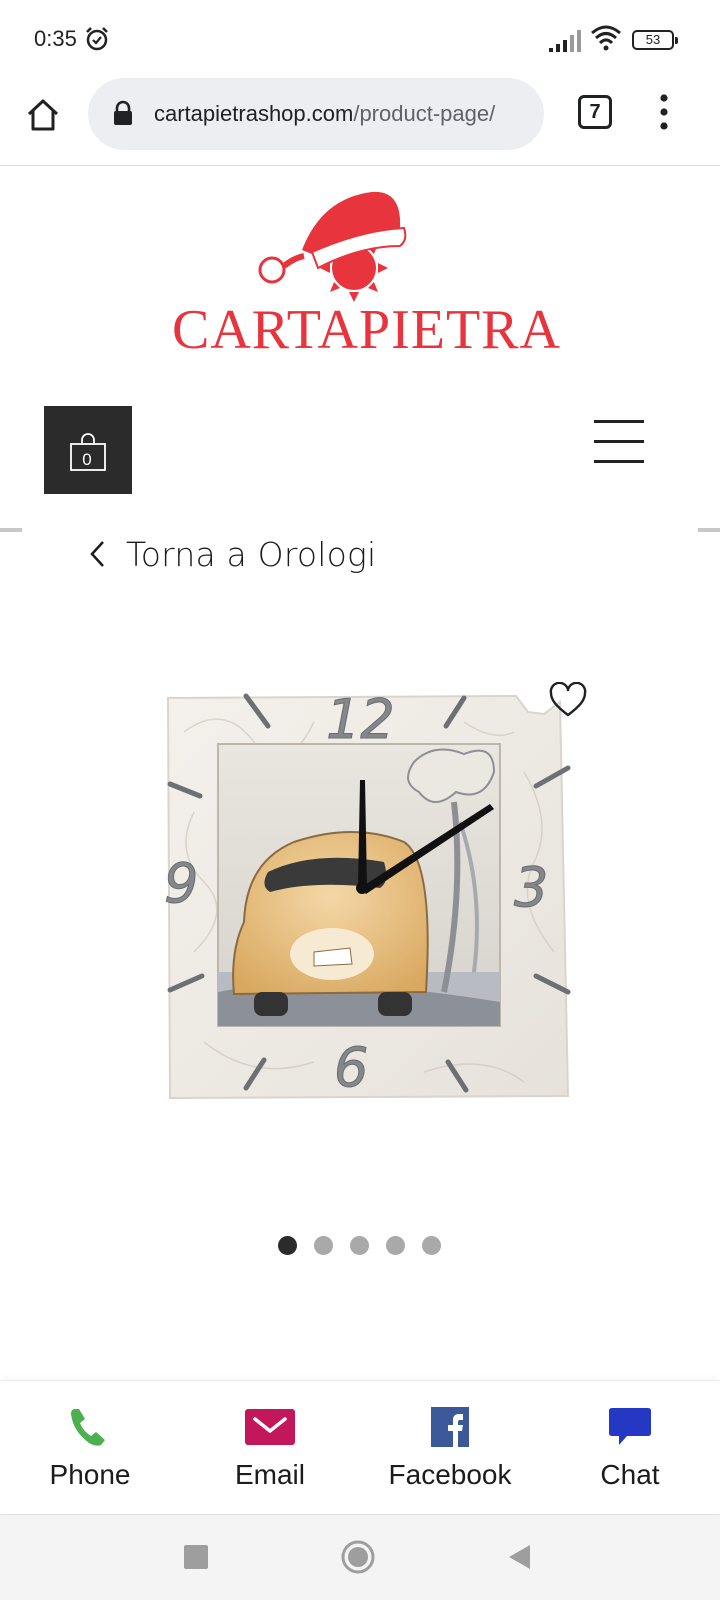 The width and height of the screenshot is (720, 1600). I want to click on facebook-label: Facebook, so click(450, 1474).